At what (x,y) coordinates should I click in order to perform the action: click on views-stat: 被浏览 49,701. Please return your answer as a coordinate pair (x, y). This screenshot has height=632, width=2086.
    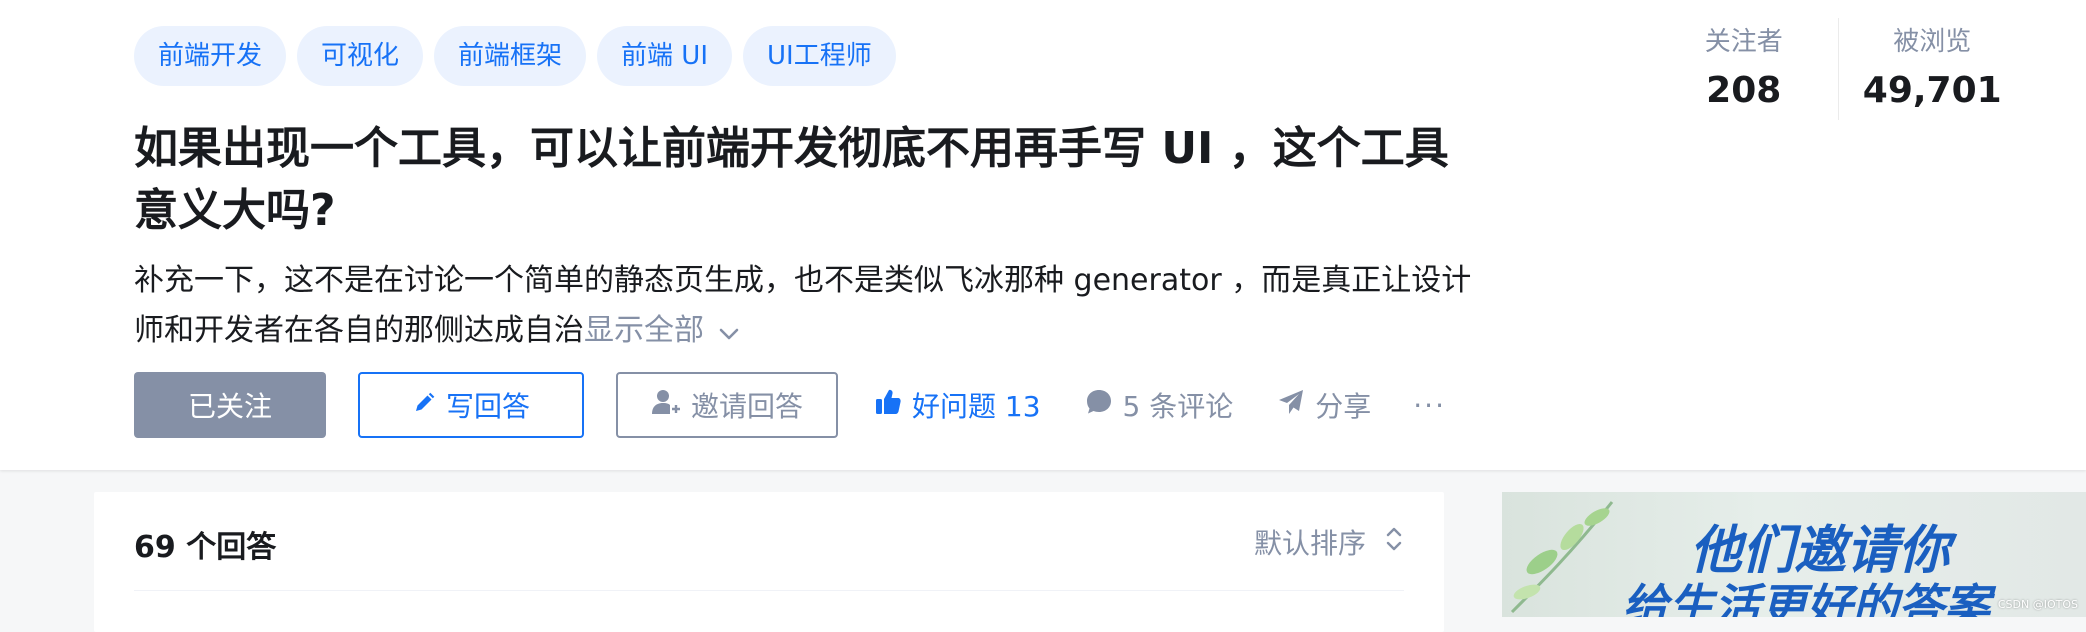
    Looking at the image, I should click on (1932, 69).